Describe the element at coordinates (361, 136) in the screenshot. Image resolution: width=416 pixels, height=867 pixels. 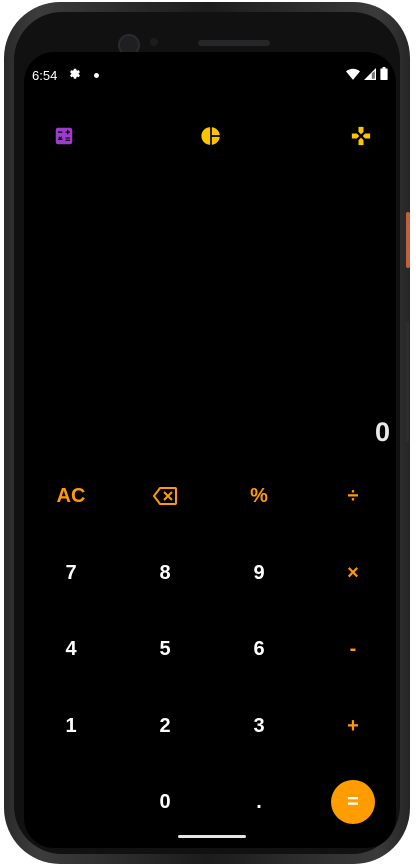
I see `gamepad-icon` at that location.